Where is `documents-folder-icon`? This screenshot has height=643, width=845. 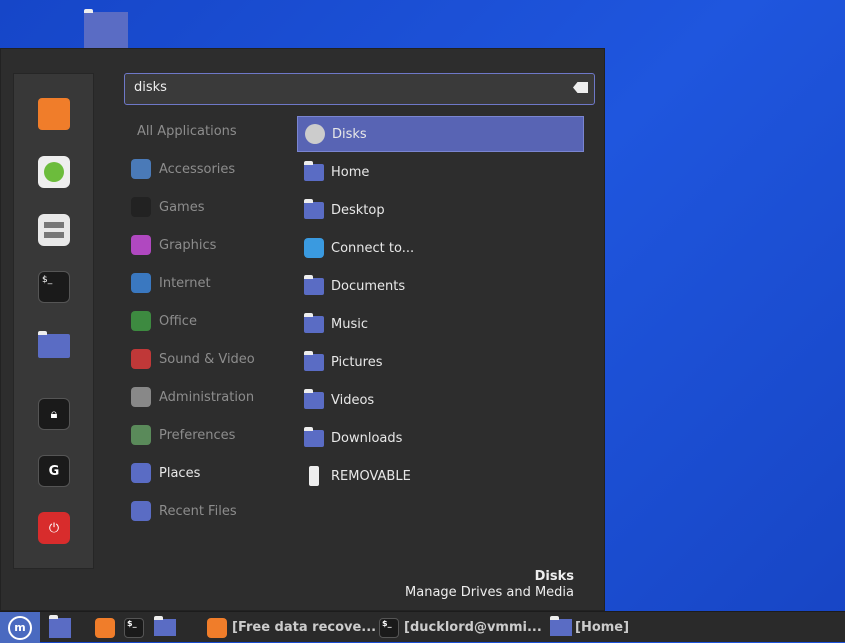
documents-folder-icon is located at coordinates (314, 284).